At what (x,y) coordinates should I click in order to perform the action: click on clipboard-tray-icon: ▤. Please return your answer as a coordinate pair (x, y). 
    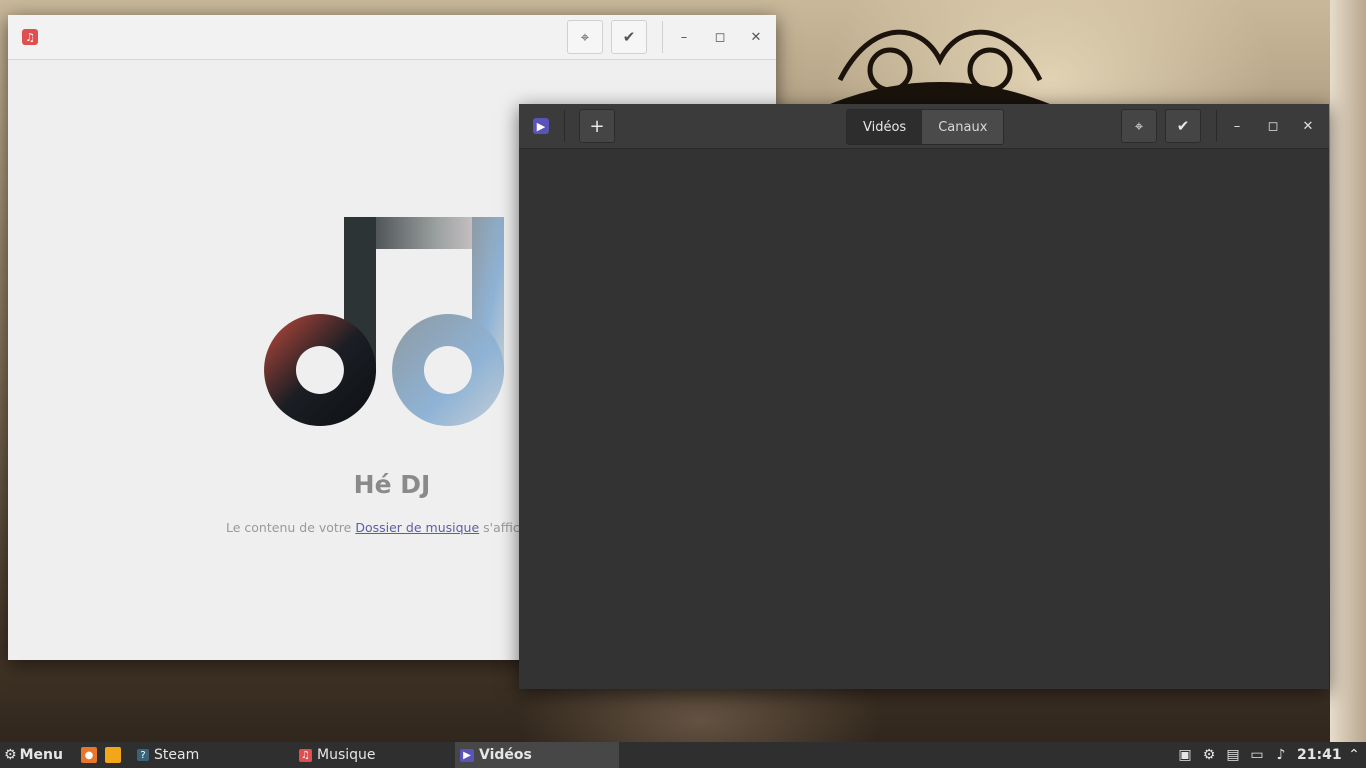
    Looking at the image, I should click on (1233, 755).